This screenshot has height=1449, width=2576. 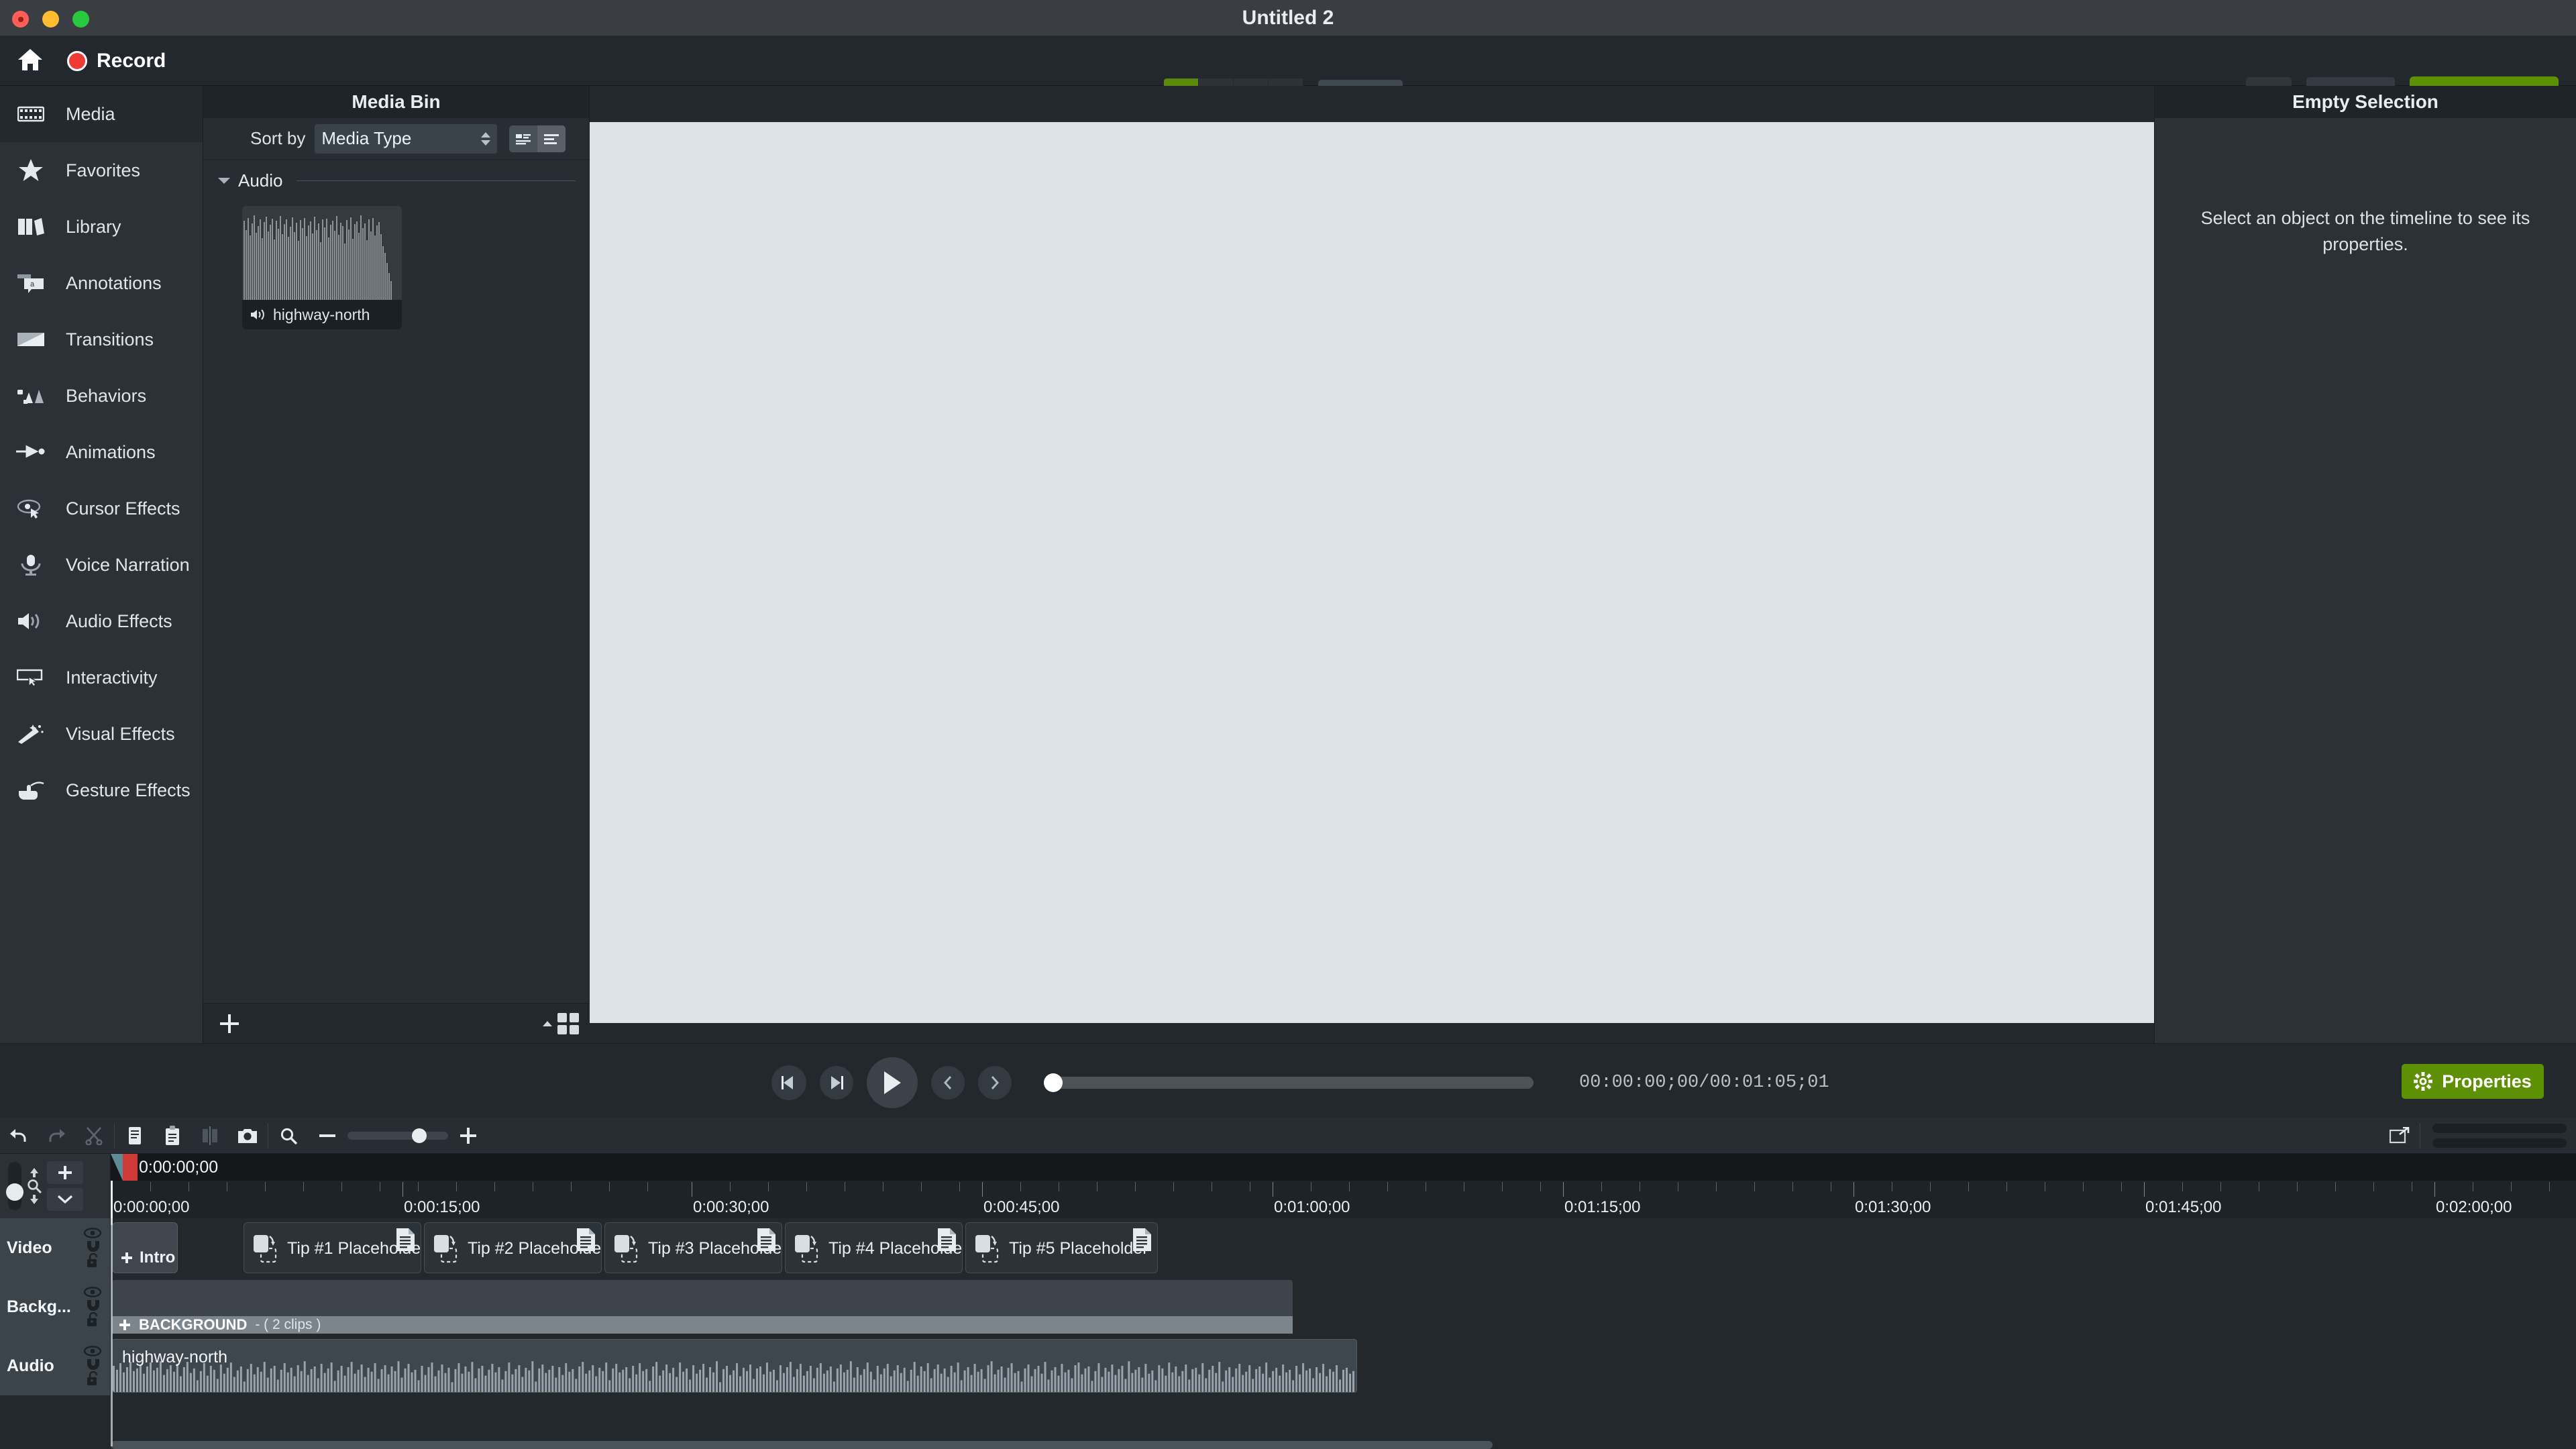 I want to click on track-body-audio: highway-north, so click(x=1343, y=1365).